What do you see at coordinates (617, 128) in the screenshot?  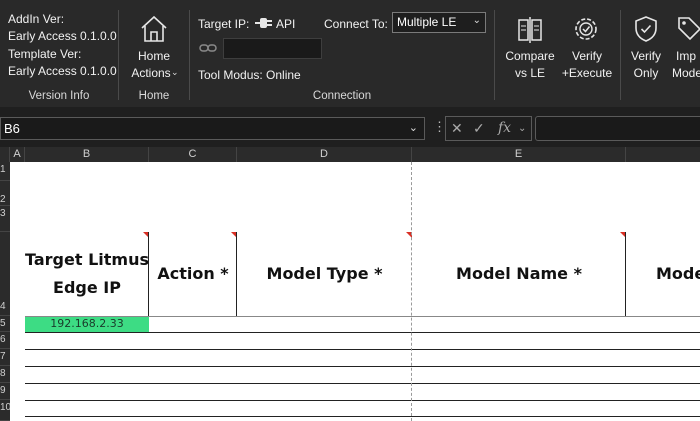 I see `formula-input` at bounding box center [617, 128].